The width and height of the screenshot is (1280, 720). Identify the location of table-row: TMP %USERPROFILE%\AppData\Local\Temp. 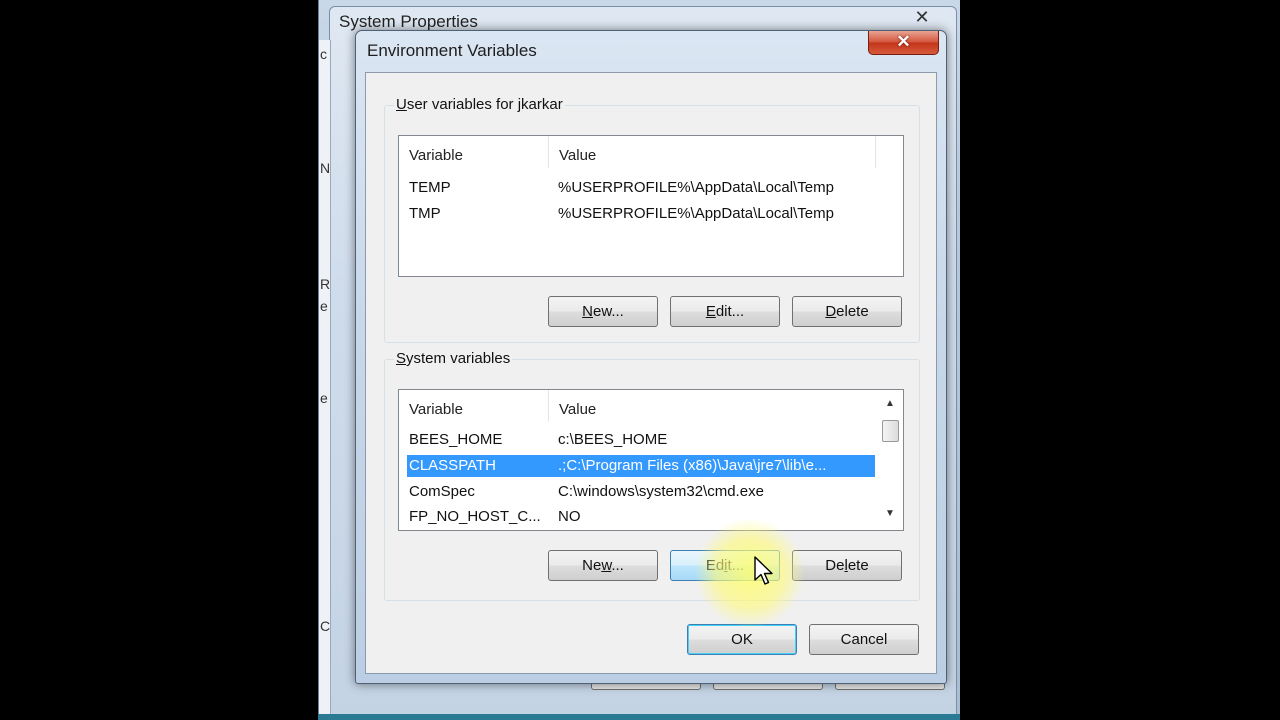
(641, 214).